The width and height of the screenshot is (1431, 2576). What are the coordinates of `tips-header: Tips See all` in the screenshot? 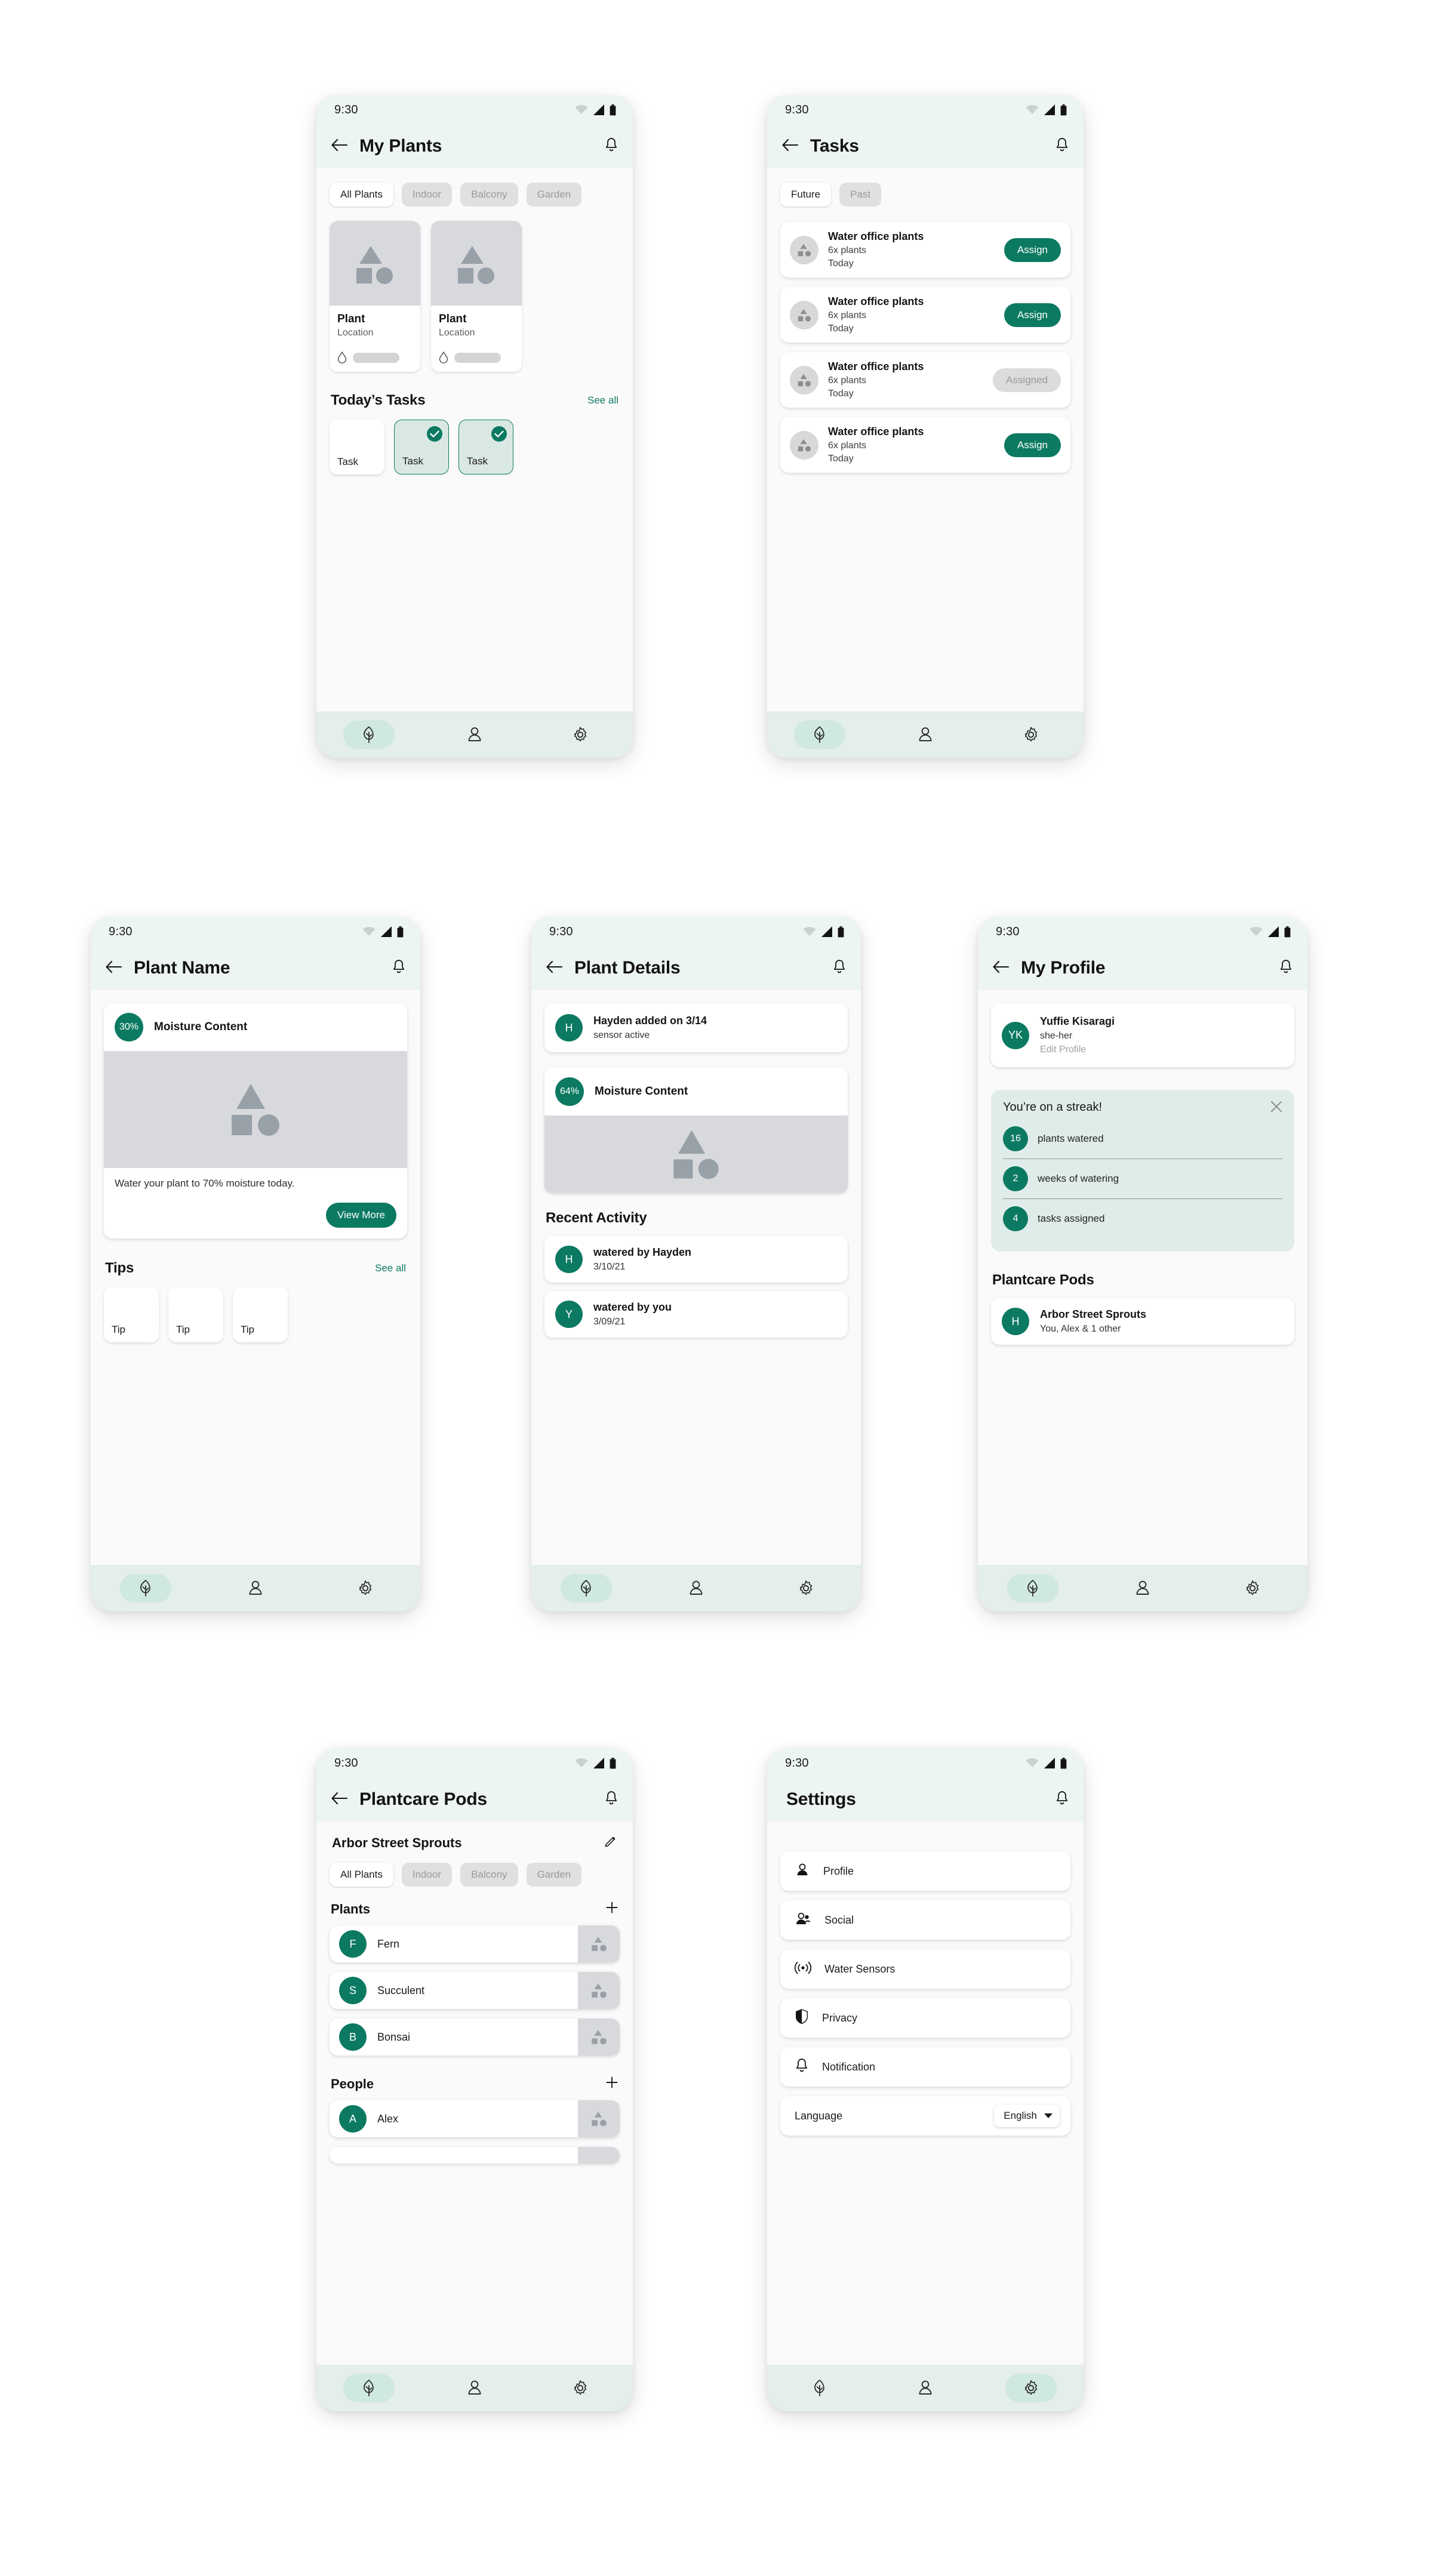 It's located at (255, 1268).